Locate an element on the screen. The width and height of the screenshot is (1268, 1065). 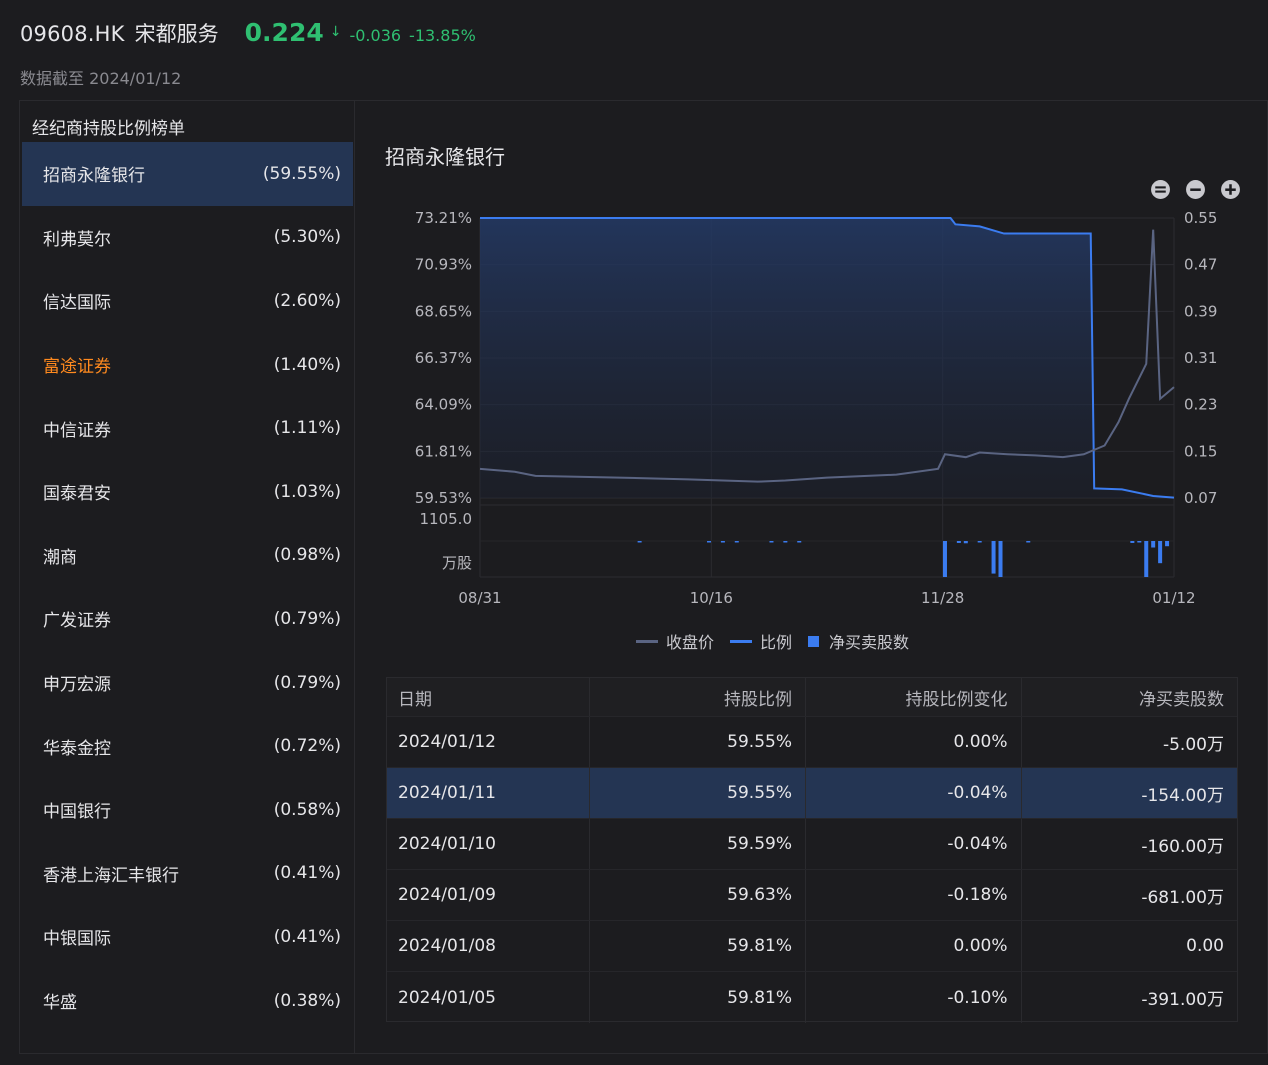
cell-ratio: 59.55% is located at coordinates (698, 793).